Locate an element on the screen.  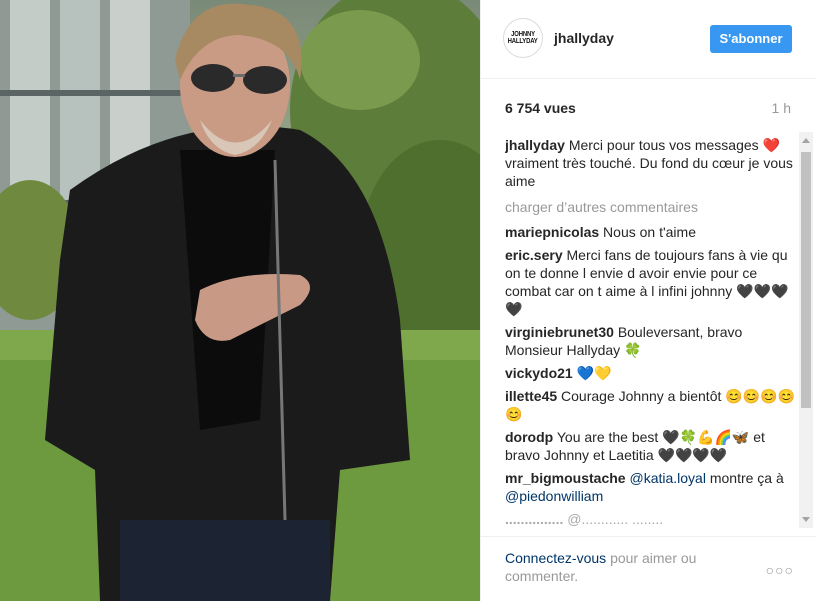
mention-link: @katia.loyal is located at coordinates (667, 478).